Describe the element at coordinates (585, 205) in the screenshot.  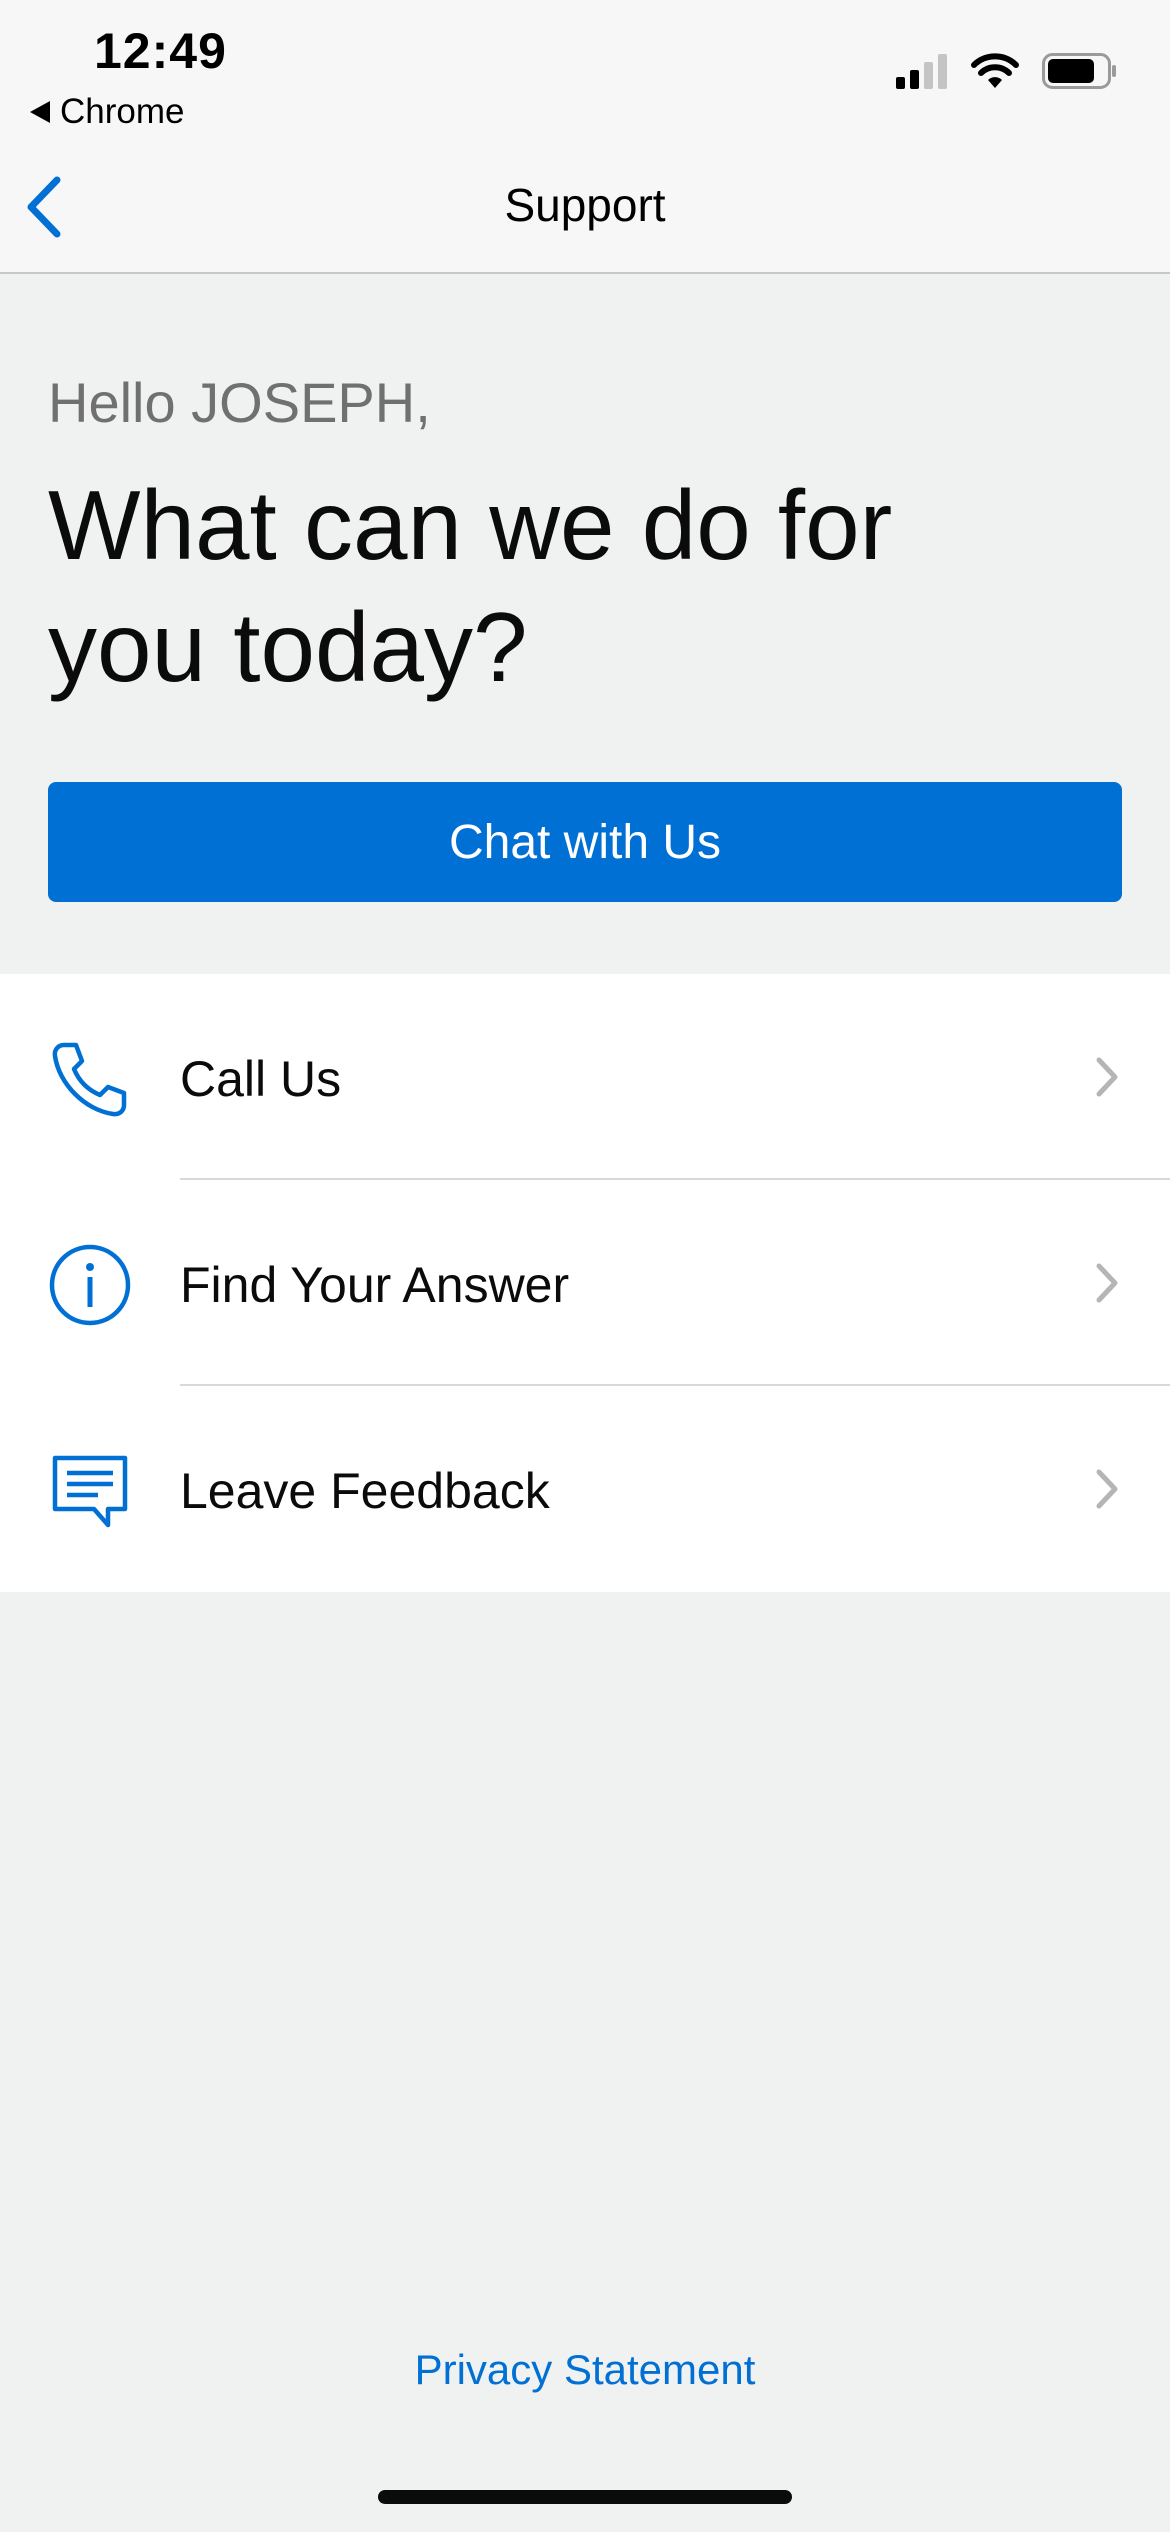
I see `page-title: Support` at that location.